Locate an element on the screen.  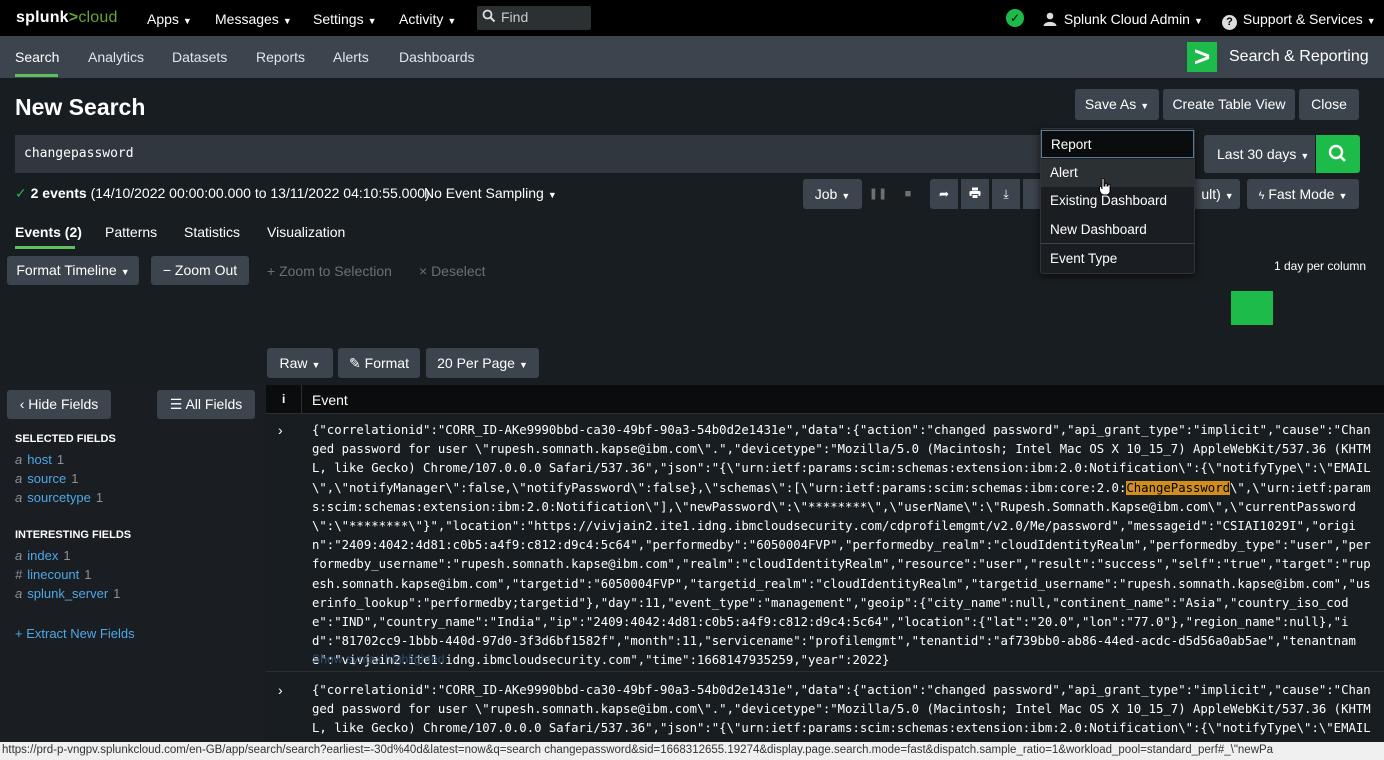
timeline-bar is located at coordinates (1252, 308).